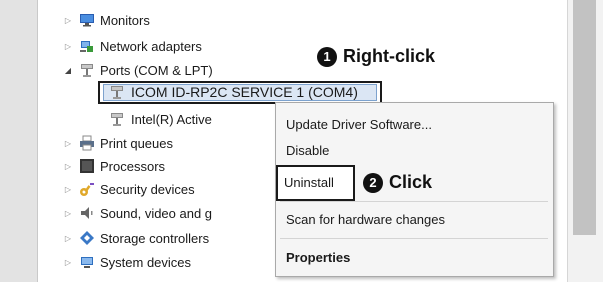 This screenshot has height=282, width=603. What do you see at coordinates (87, 166) in the screenshot?
I see `processor-icon` at bounding box center [87, 166].